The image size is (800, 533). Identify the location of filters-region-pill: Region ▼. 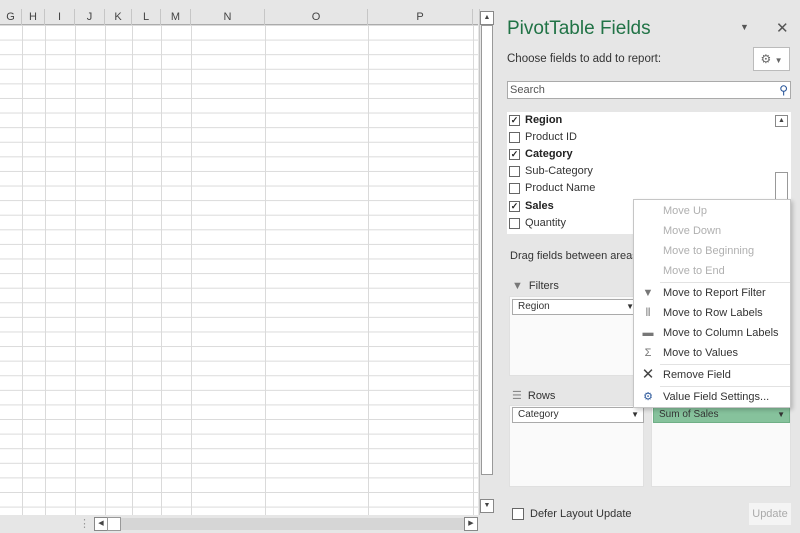
(575, 307).